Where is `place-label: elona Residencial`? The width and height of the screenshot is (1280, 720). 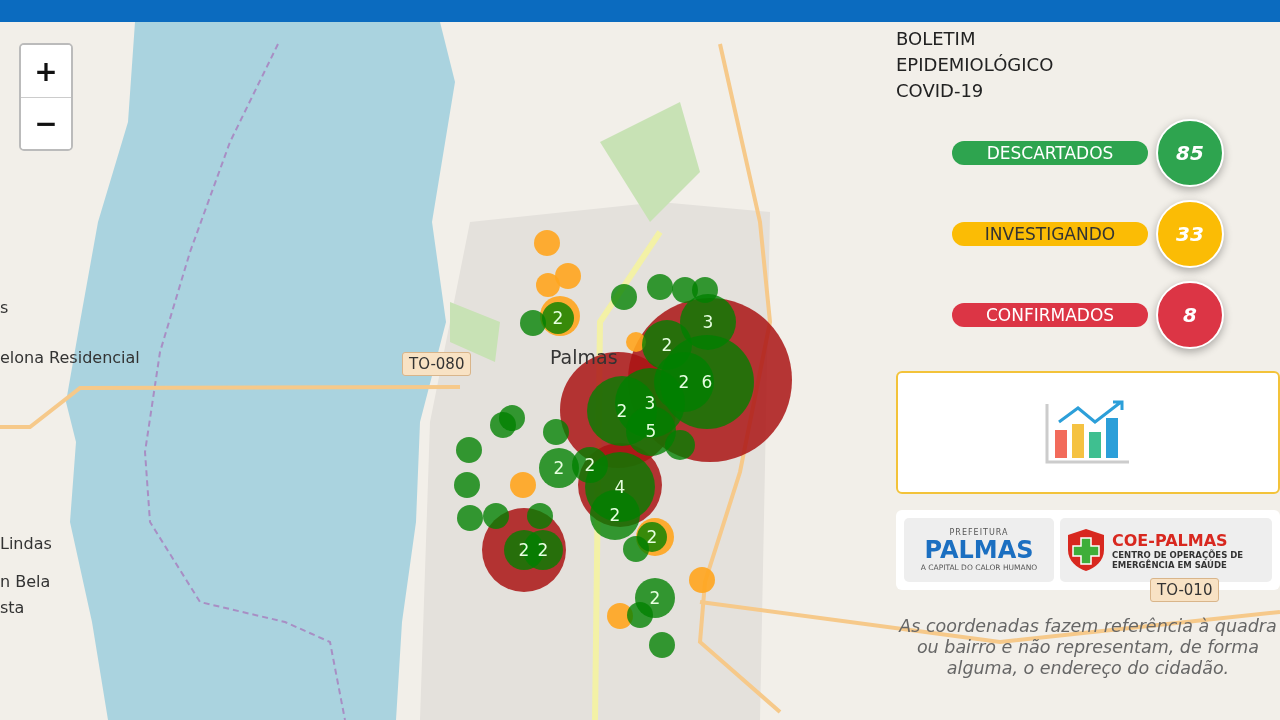 place-label: elona Residencial is located at coordinates (70, 357).